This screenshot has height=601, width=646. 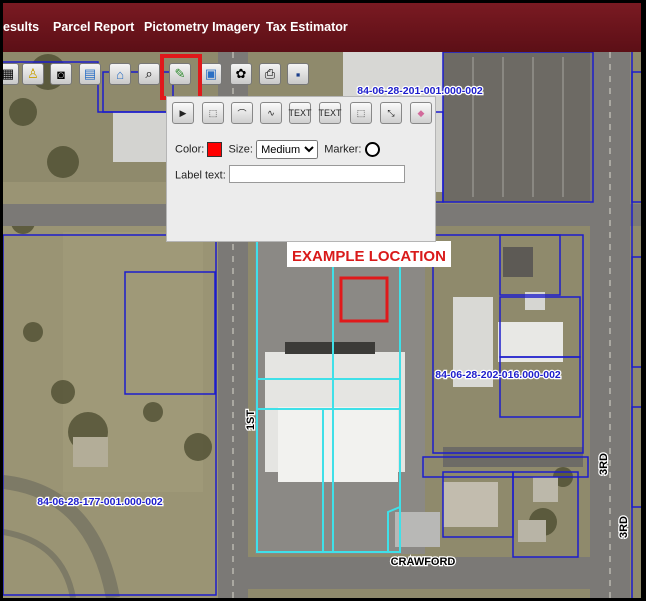 I want to click on parcel-label-east: 84-06-28-202-016.000-002, so click(x=498, y=375).